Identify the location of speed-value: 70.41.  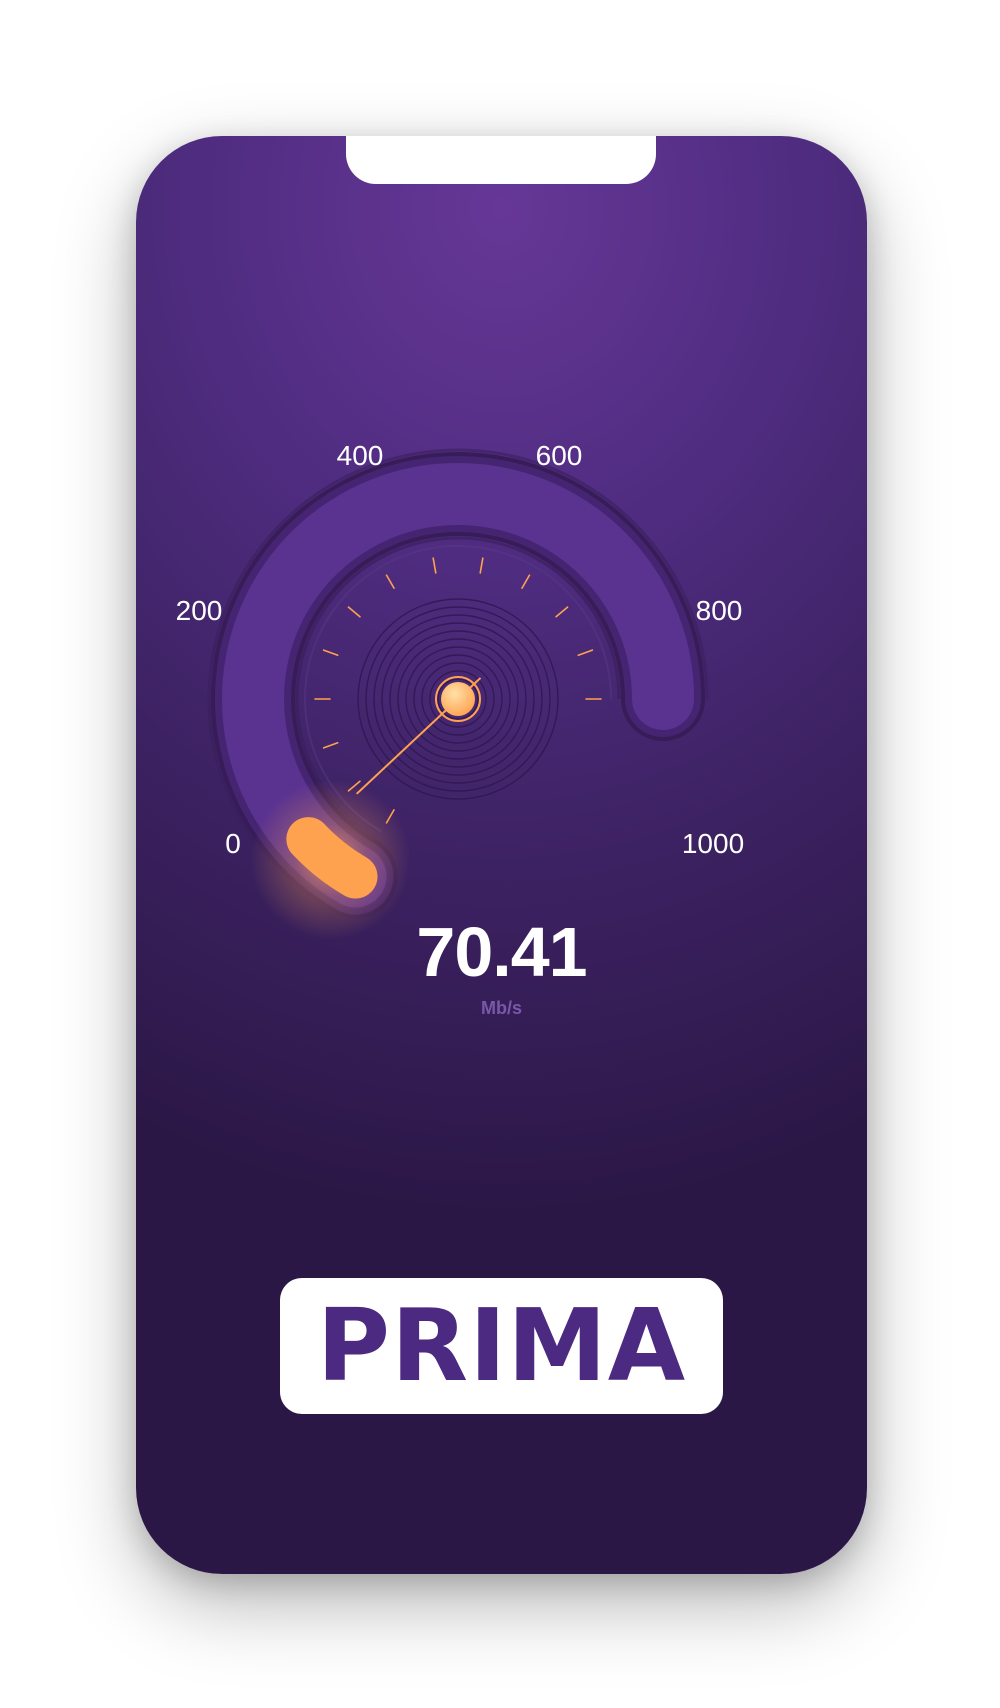
(501, 952).